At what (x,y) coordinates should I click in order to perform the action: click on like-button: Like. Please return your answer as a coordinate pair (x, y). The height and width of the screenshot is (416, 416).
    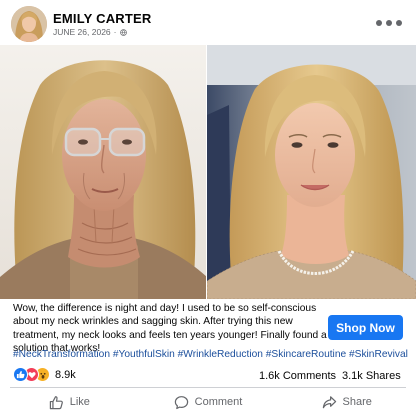
    Looking at the image, I should click on (69, 402).